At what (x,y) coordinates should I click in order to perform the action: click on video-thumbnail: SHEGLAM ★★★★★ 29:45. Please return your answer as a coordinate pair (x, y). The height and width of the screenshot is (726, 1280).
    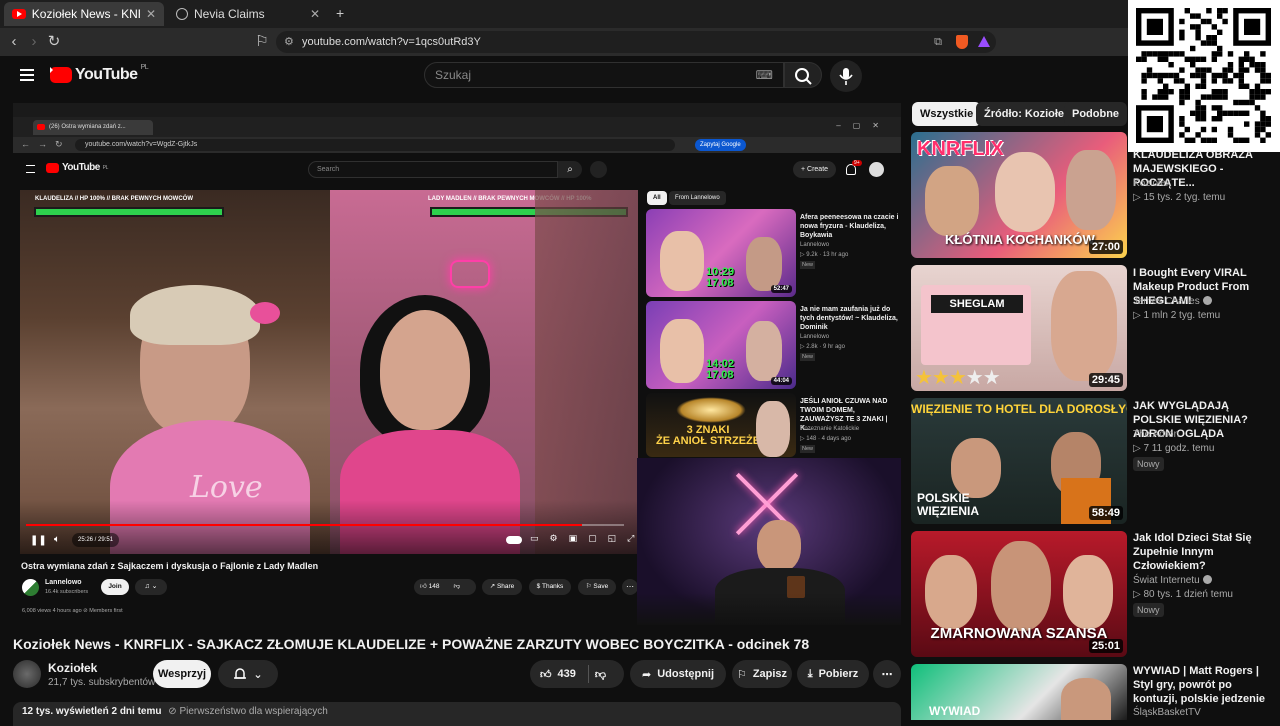
    Looking at the image, I should click on (1019, 328).